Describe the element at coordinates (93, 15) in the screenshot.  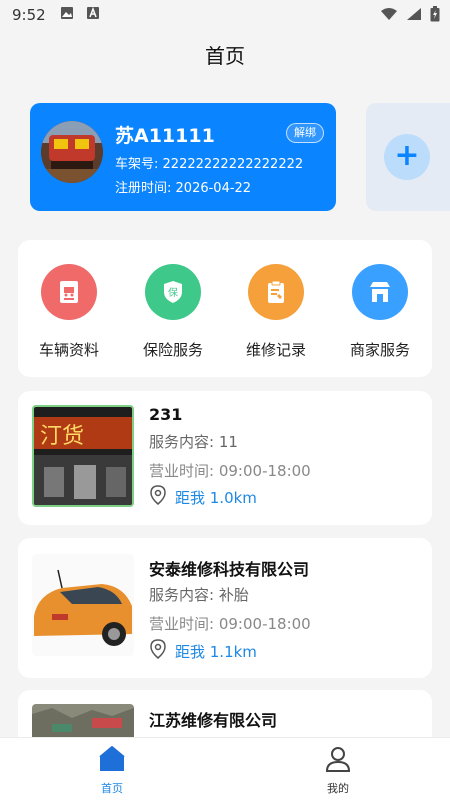
I see `a-notification-icon` at that location.